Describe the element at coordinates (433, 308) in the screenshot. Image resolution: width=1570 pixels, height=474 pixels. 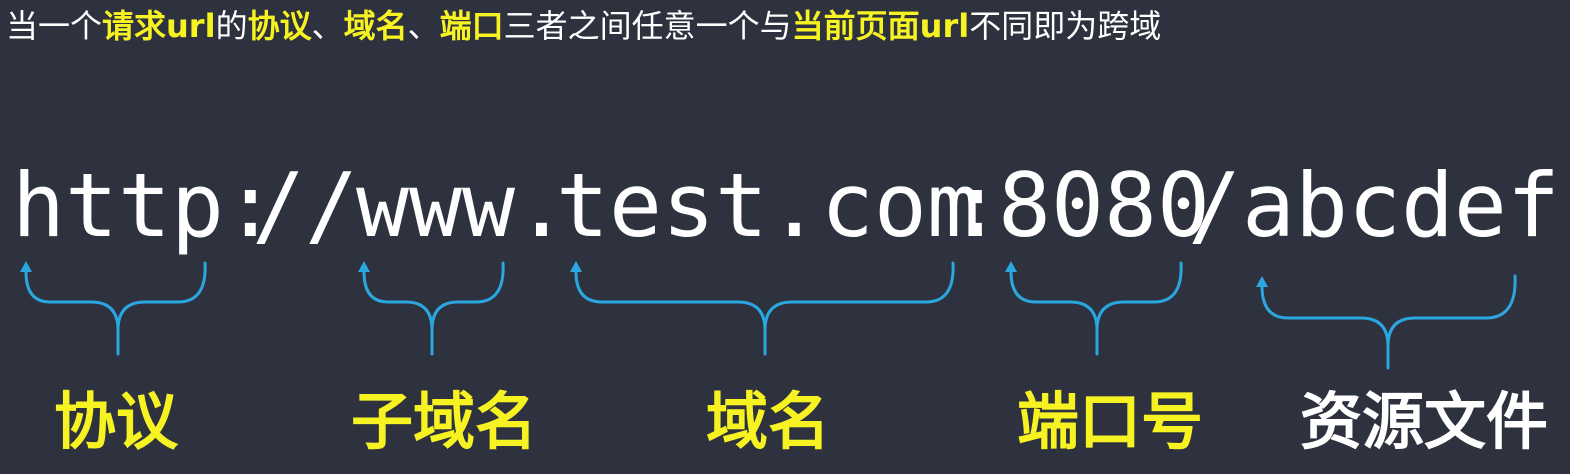
I see `brace-subdomain` at that location.